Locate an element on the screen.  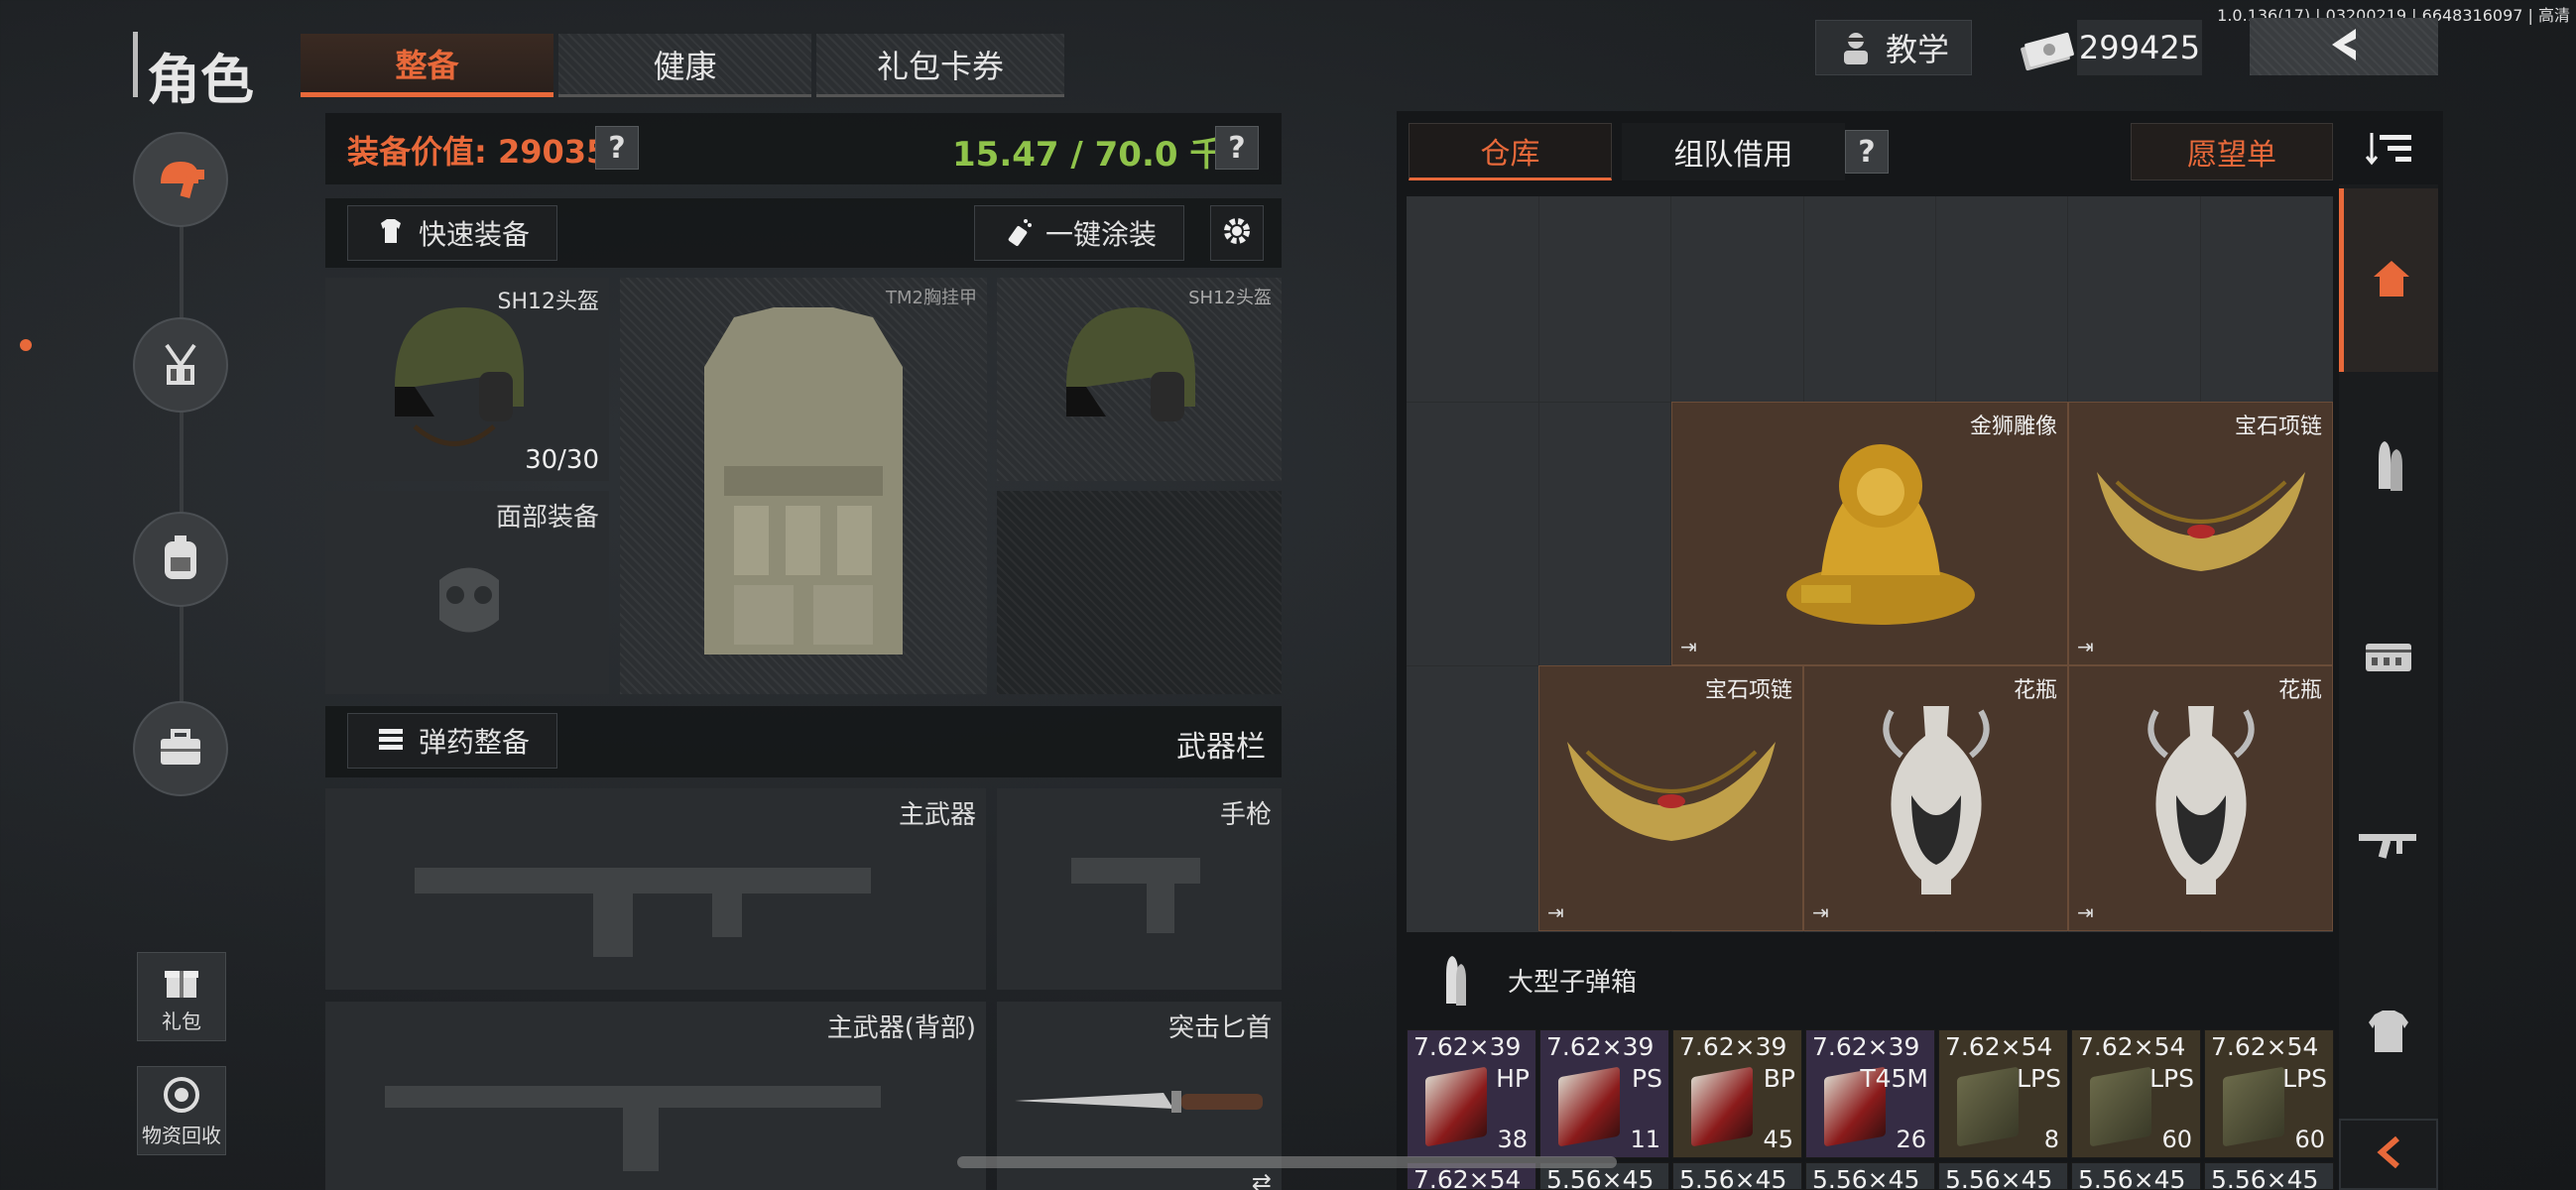
sidebar-item-backpack is located at coordinates (180, 559).